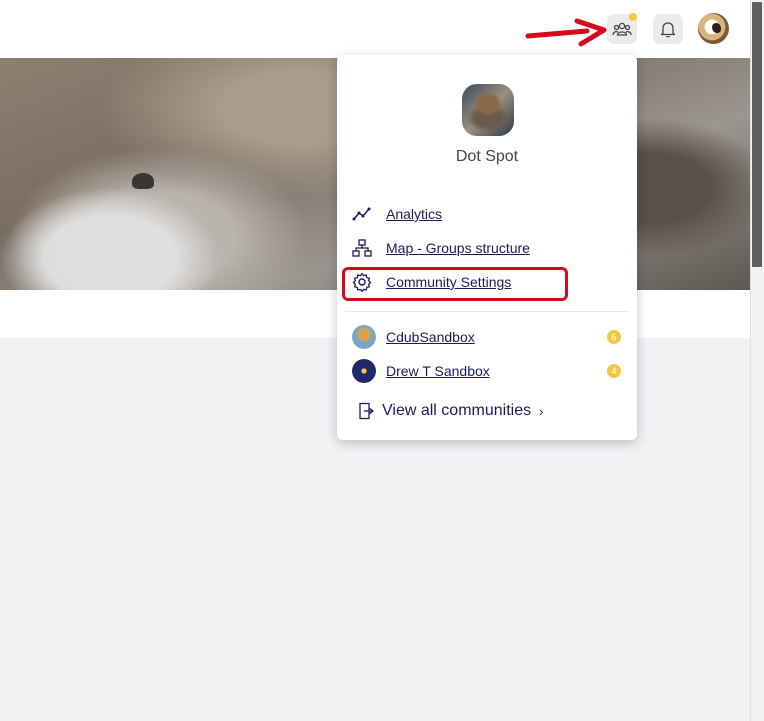 This screenshot has height=721, width=764. I want to click on scrollbar-thumb, so click(757, 134).